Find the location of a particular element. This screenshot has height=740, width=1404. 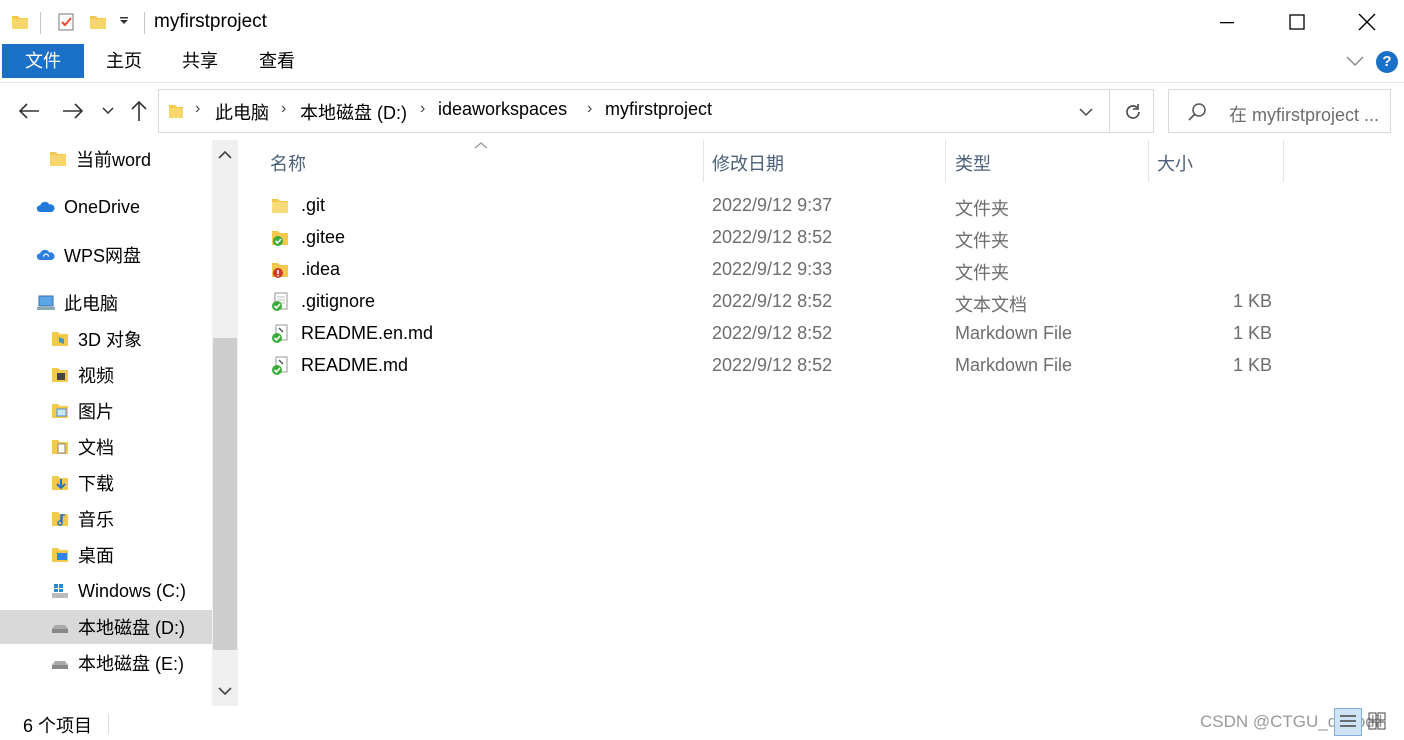

item-count: 6 个项目 is located at coordinates (58, 726).